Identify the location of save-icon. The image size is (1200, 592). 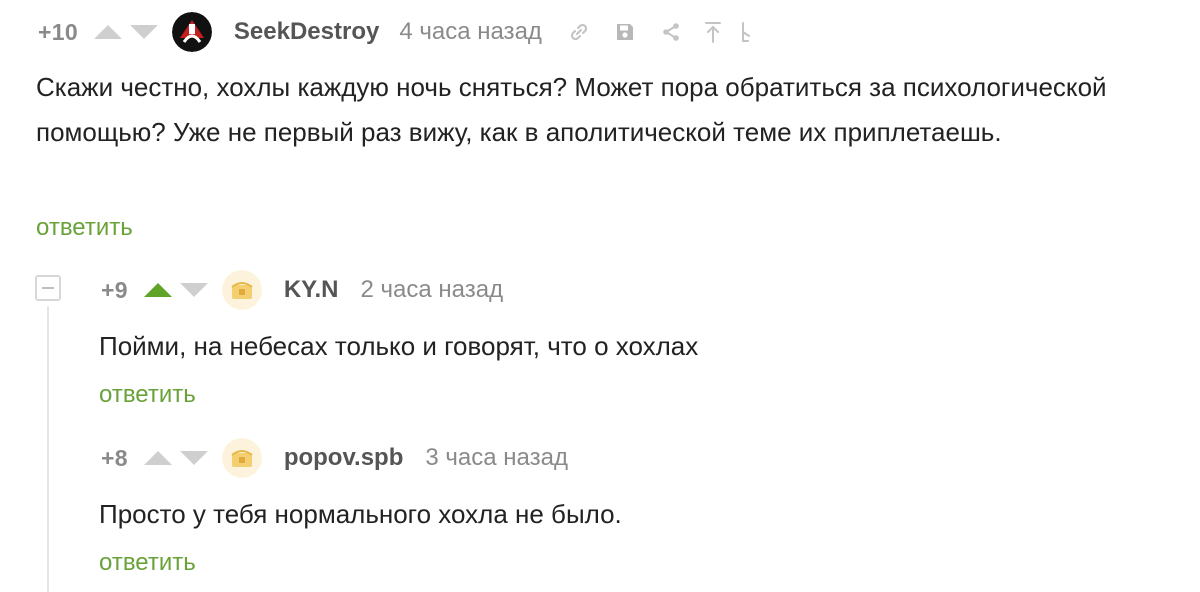
(625, 32).